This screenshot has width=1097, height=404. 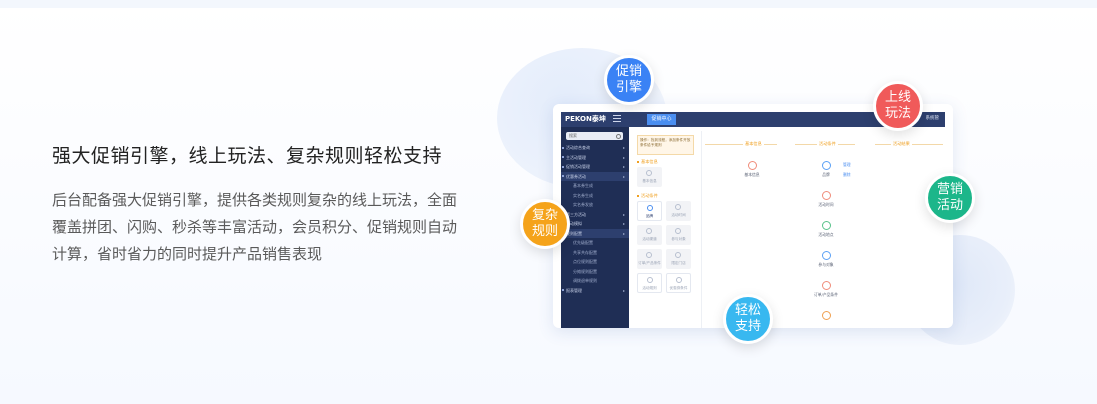 What do you see at coordinates (595, 224) in the screenshot?
I see `sidebar-item: 活动模拟 ▸` at bounding box center [595, 224].